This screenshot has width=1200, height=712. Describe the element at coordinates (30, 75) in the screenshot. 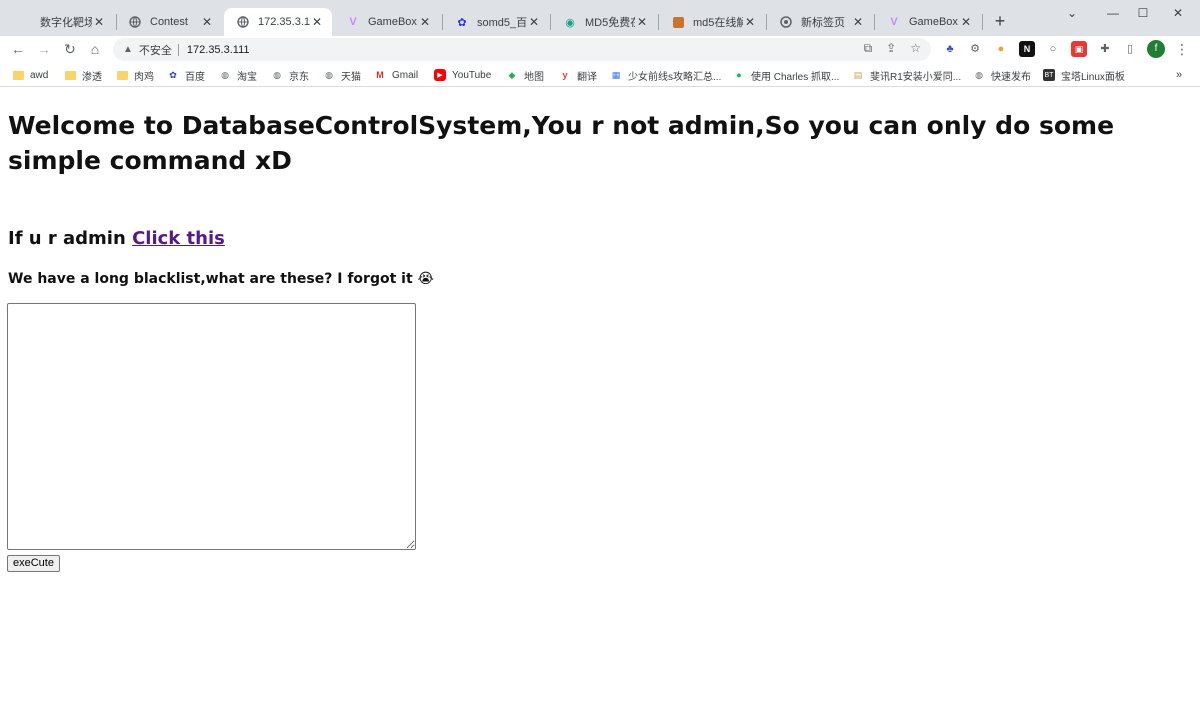

I see `bookmark-awd: awd` at that location.